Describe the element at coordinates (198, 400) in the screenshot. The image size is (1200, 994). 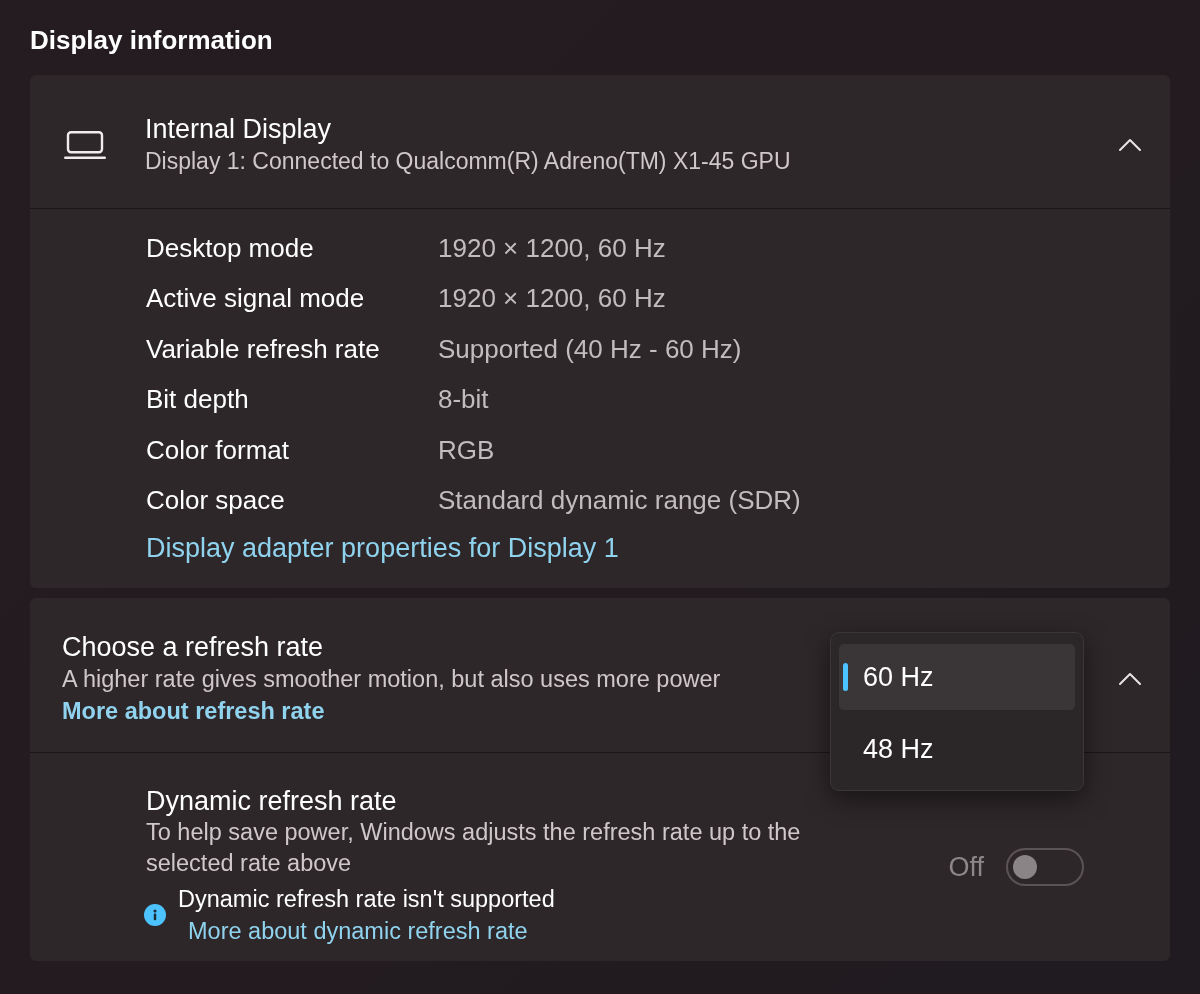
I see `property-label: Bit depth` at that location.